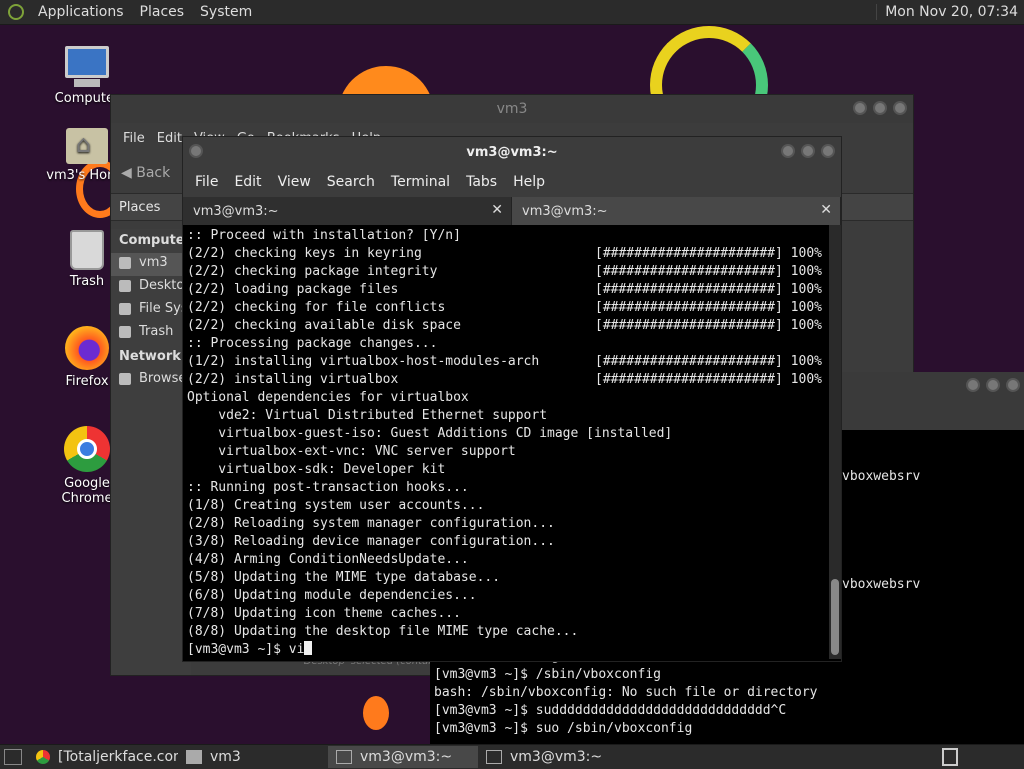  What do you see at coordinates (565, 211) in the screenshot?
I see `tab-label: vm3@vm3:~` at bounding box center [565, 211].